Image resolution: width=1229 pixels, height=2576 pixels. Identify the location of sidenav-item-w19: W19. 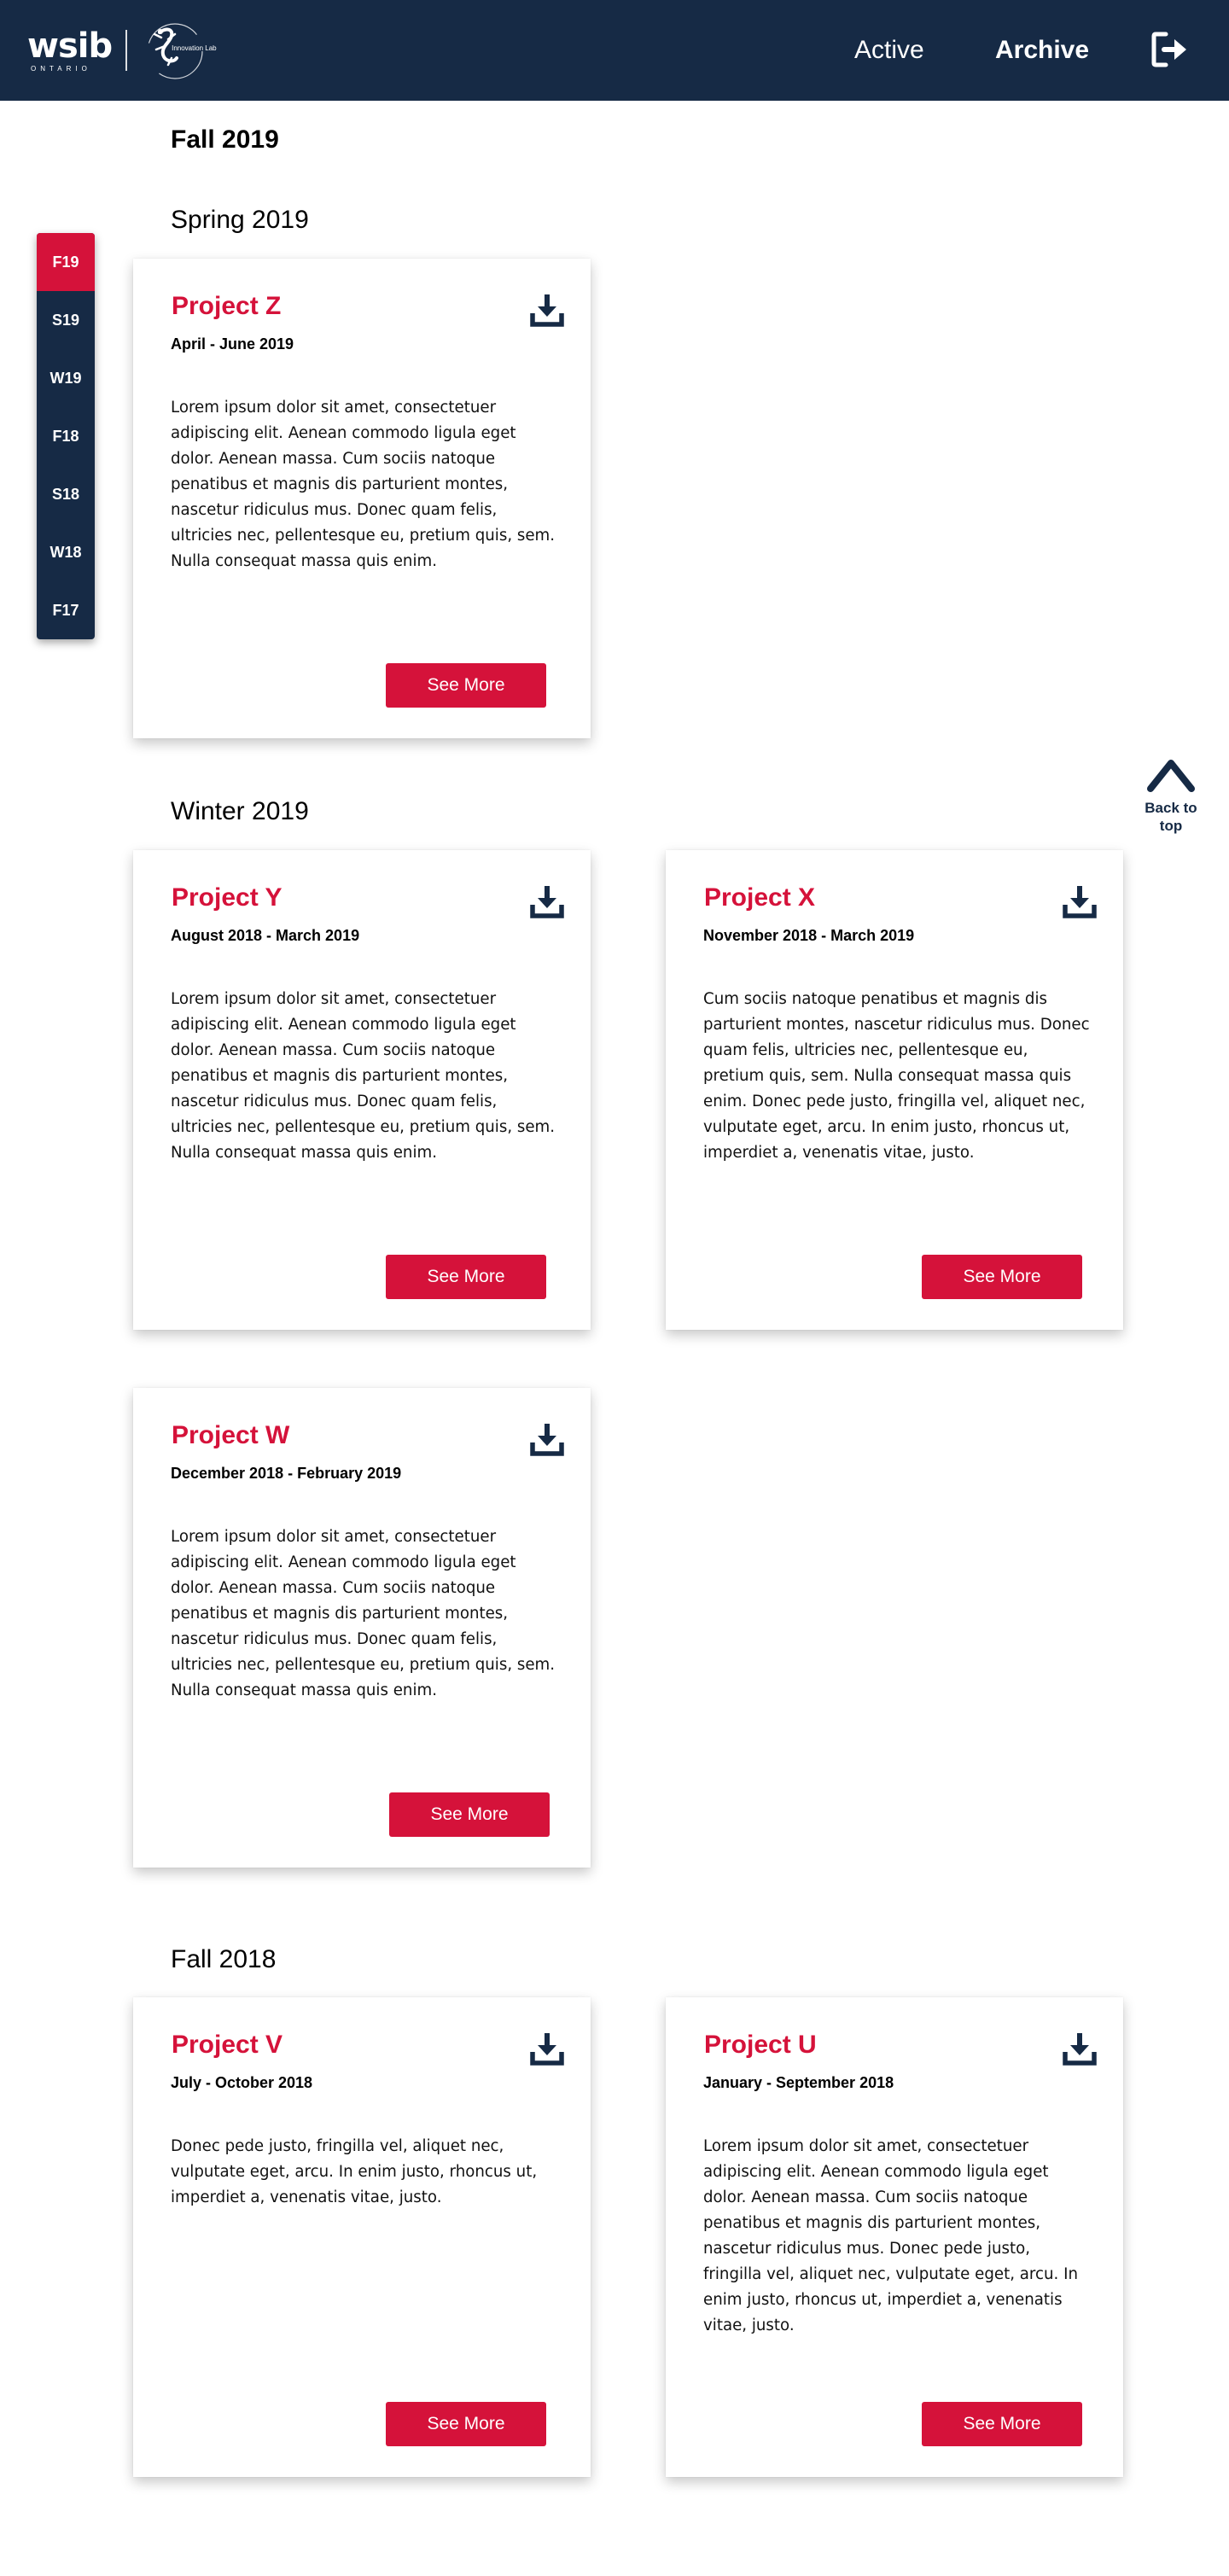
(66, 378).